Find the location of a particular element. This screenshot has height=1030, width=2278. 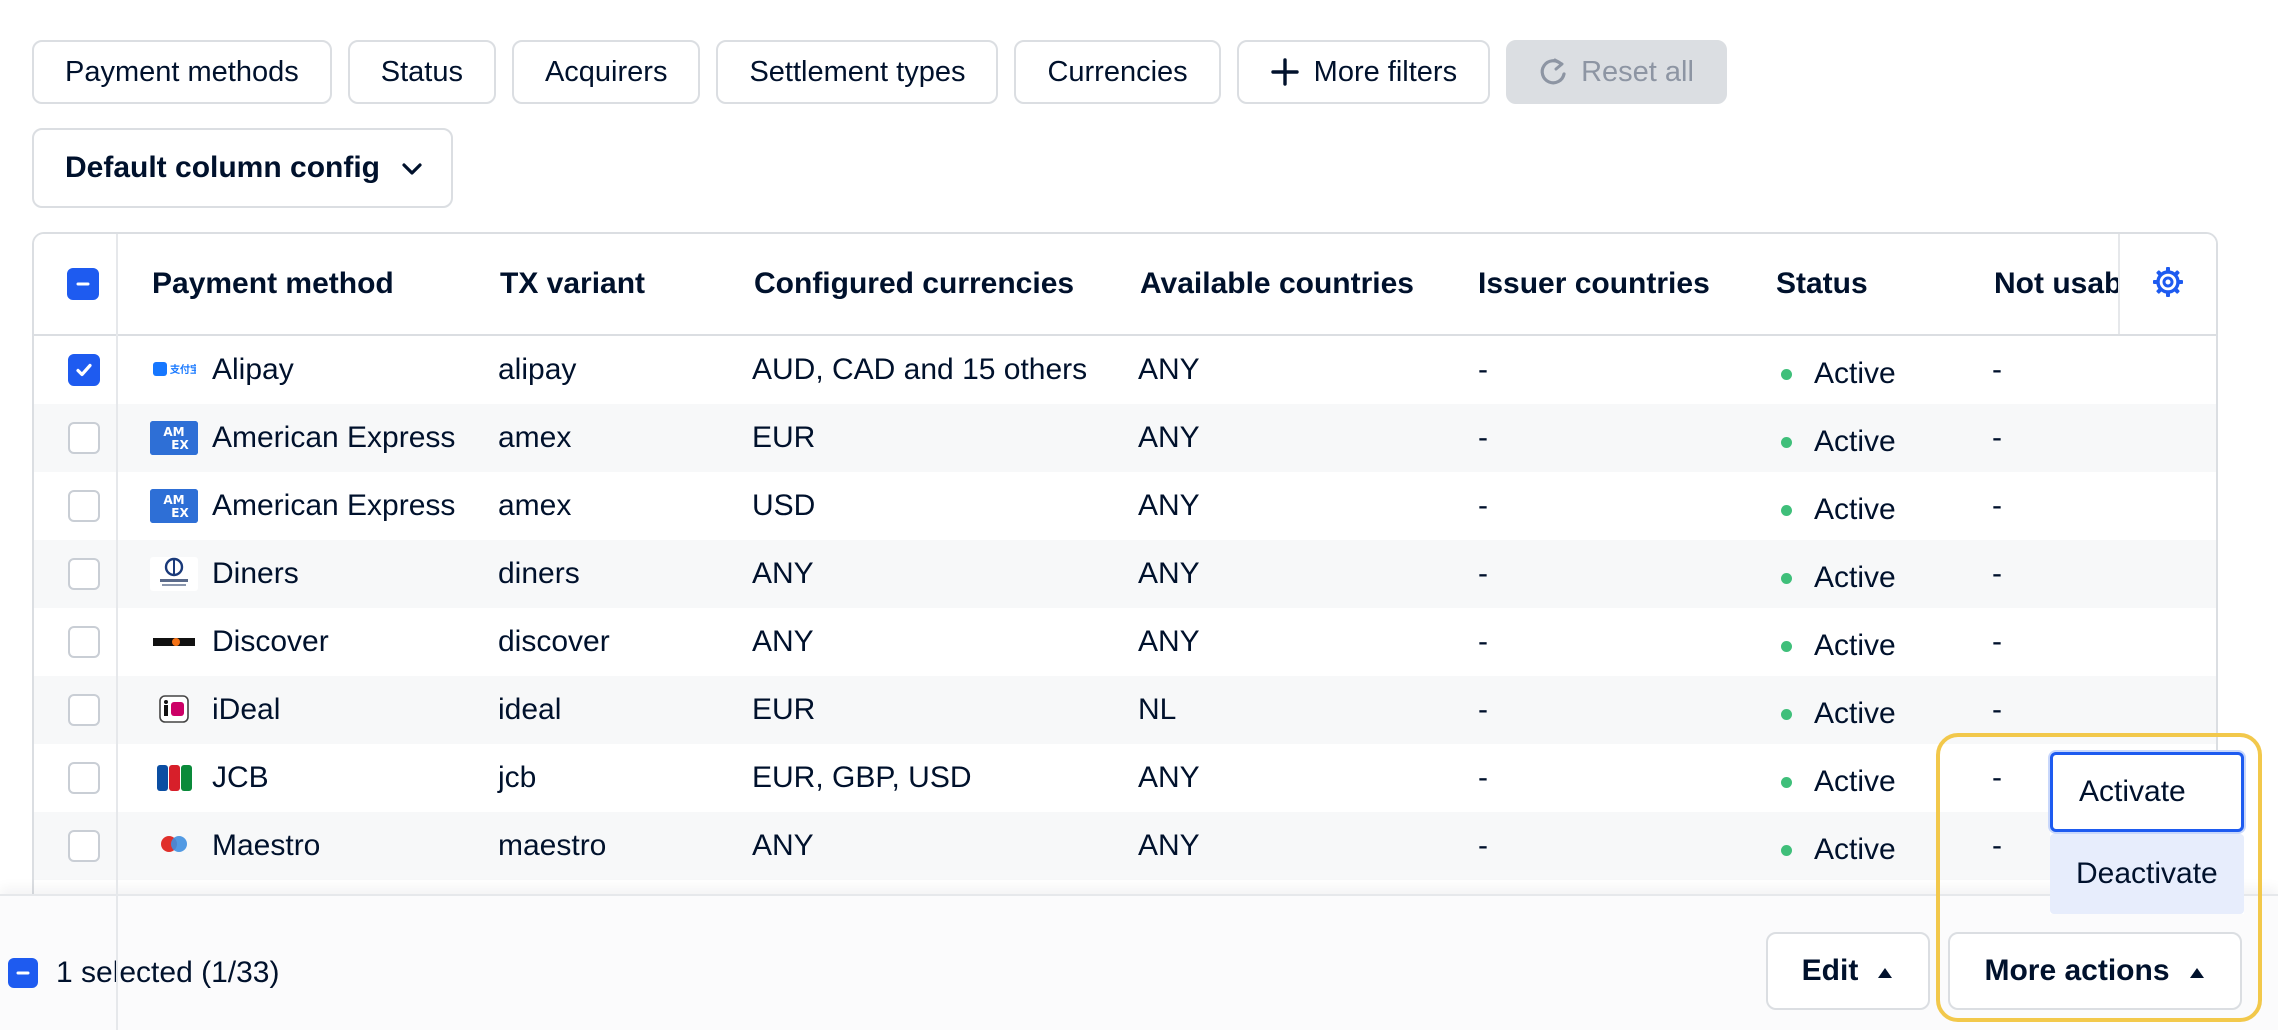

menu-item-deactivate: Deactivate is located at coordinates (2147, 874).